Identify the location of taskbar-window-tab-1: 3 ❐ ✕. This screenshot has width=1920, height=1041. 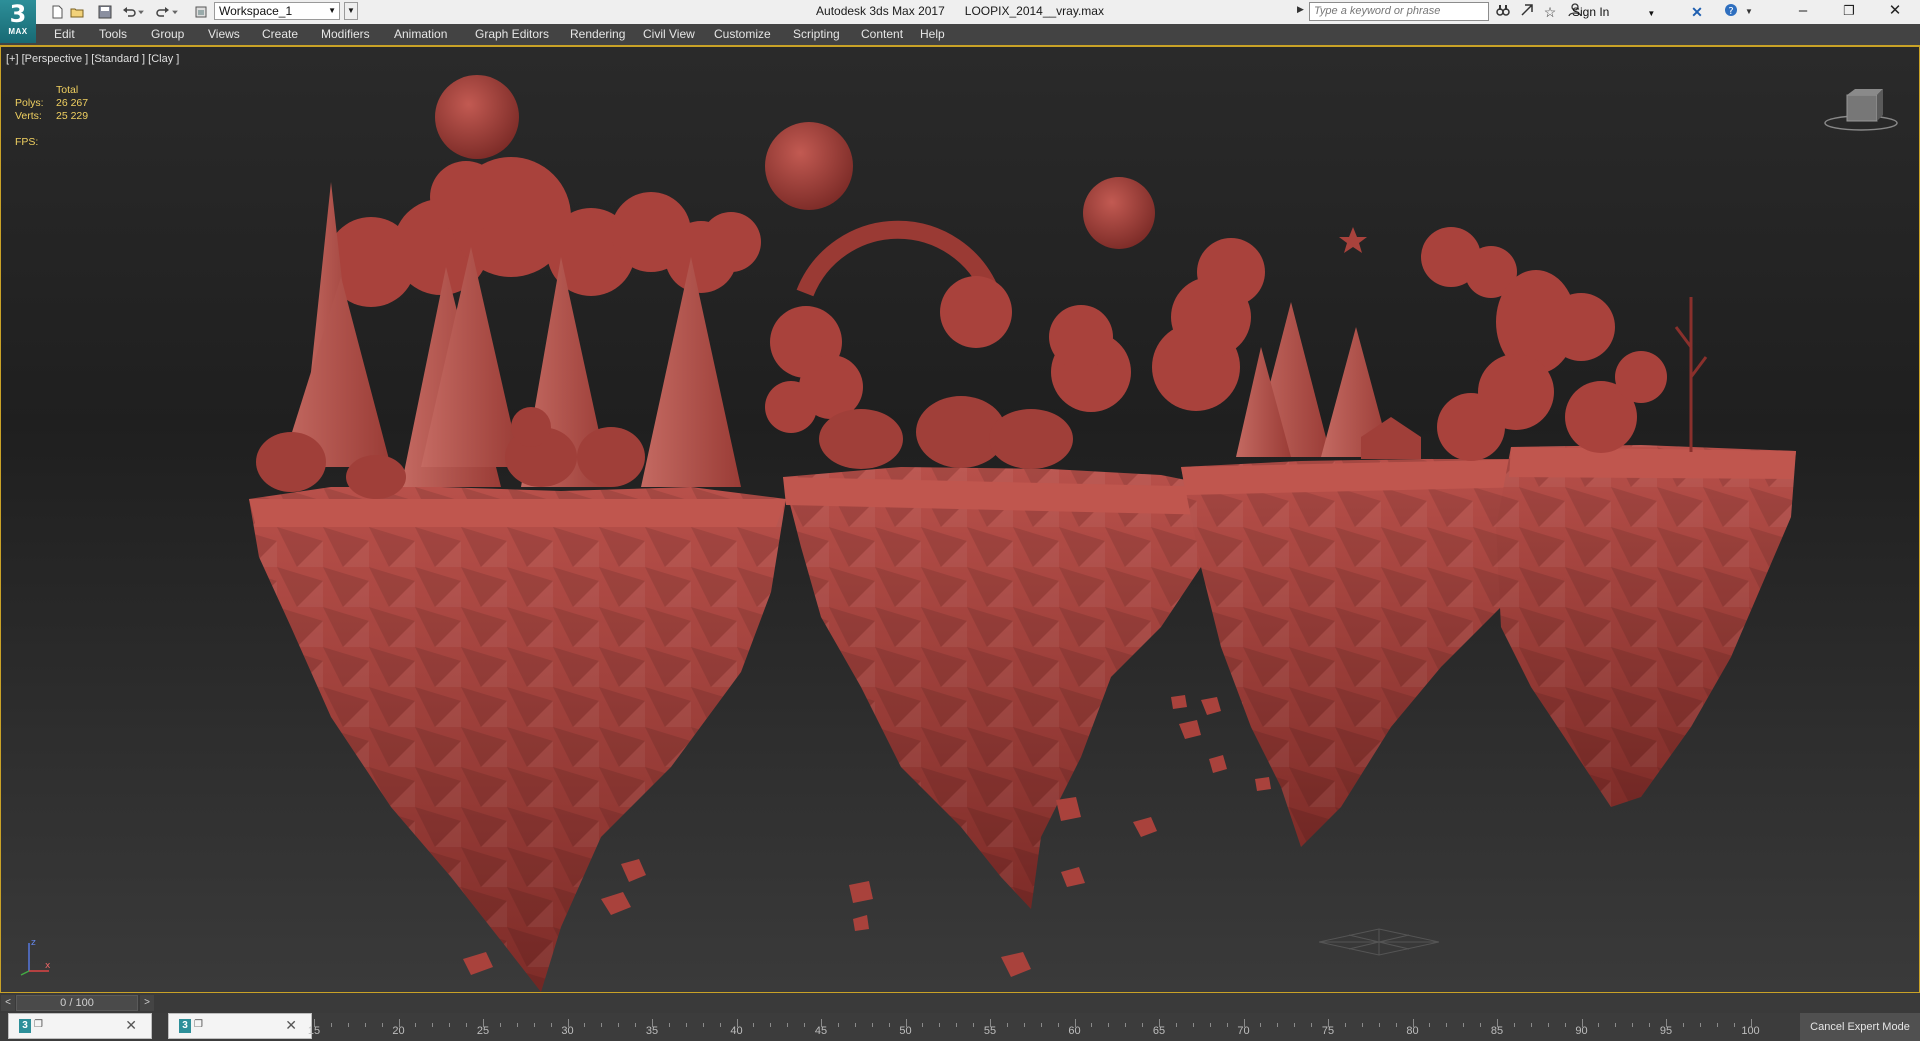
(80, 1026).